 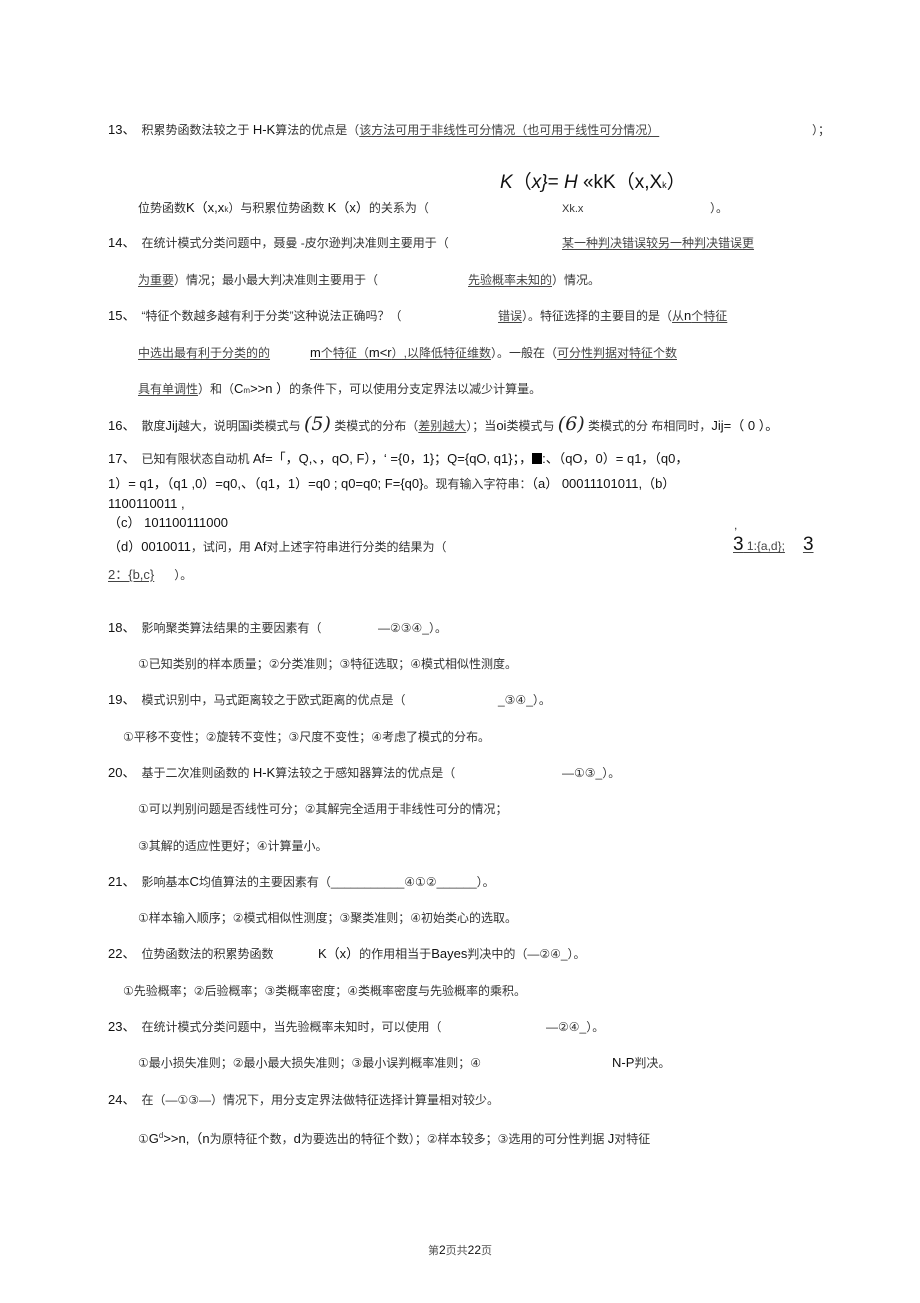 I want to click on question-text: 判决中的（, so click(x=497, y=954).